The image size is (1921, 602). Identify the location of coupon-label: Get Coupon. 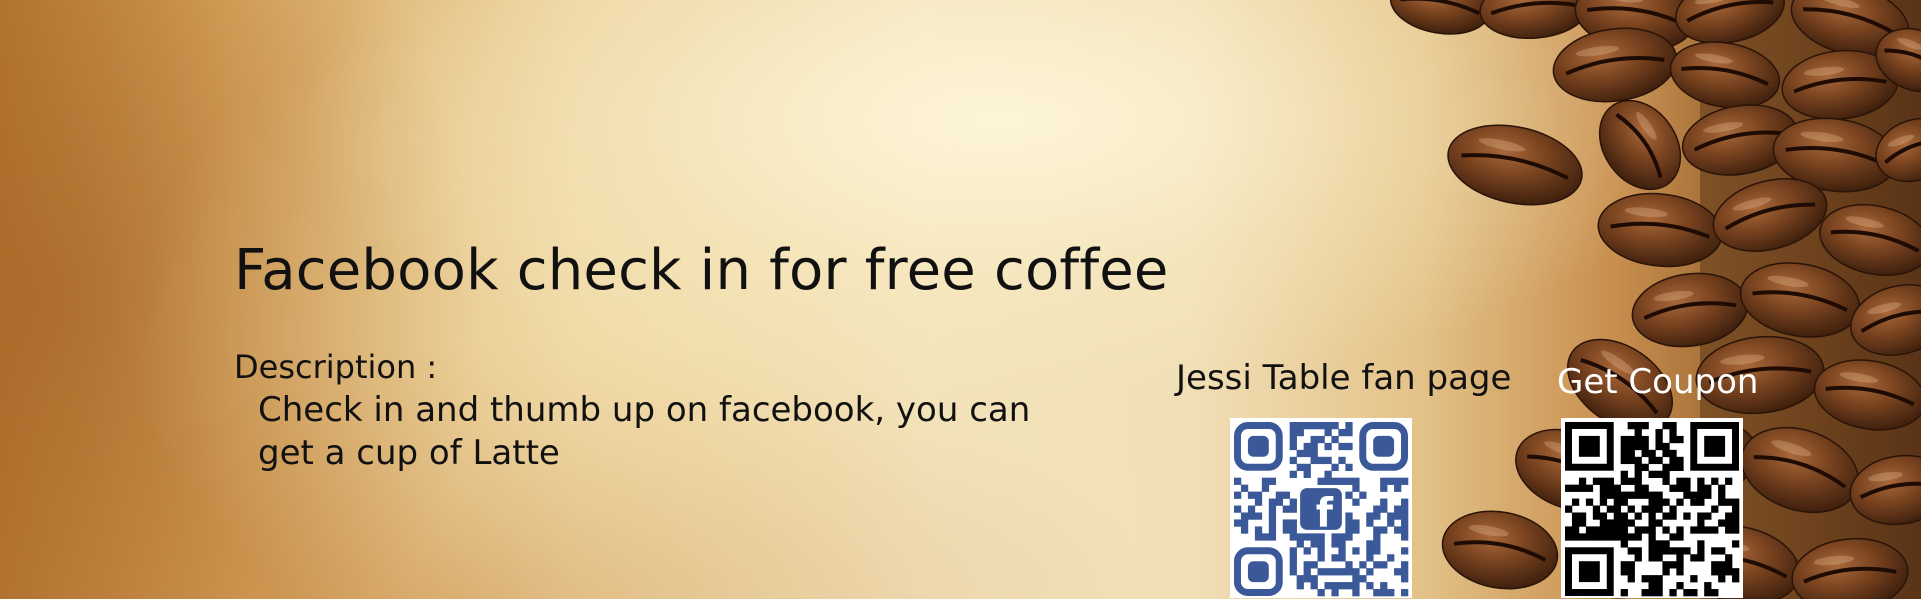
(1658, 382).